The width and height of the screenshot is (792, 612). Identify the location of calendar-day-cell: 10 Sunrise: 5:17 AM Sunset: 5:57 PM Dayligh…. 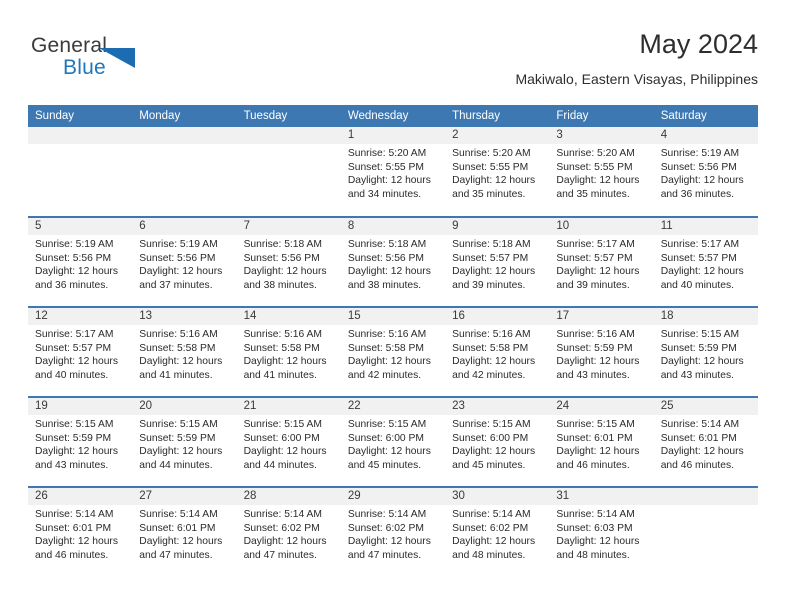
(601, 261).